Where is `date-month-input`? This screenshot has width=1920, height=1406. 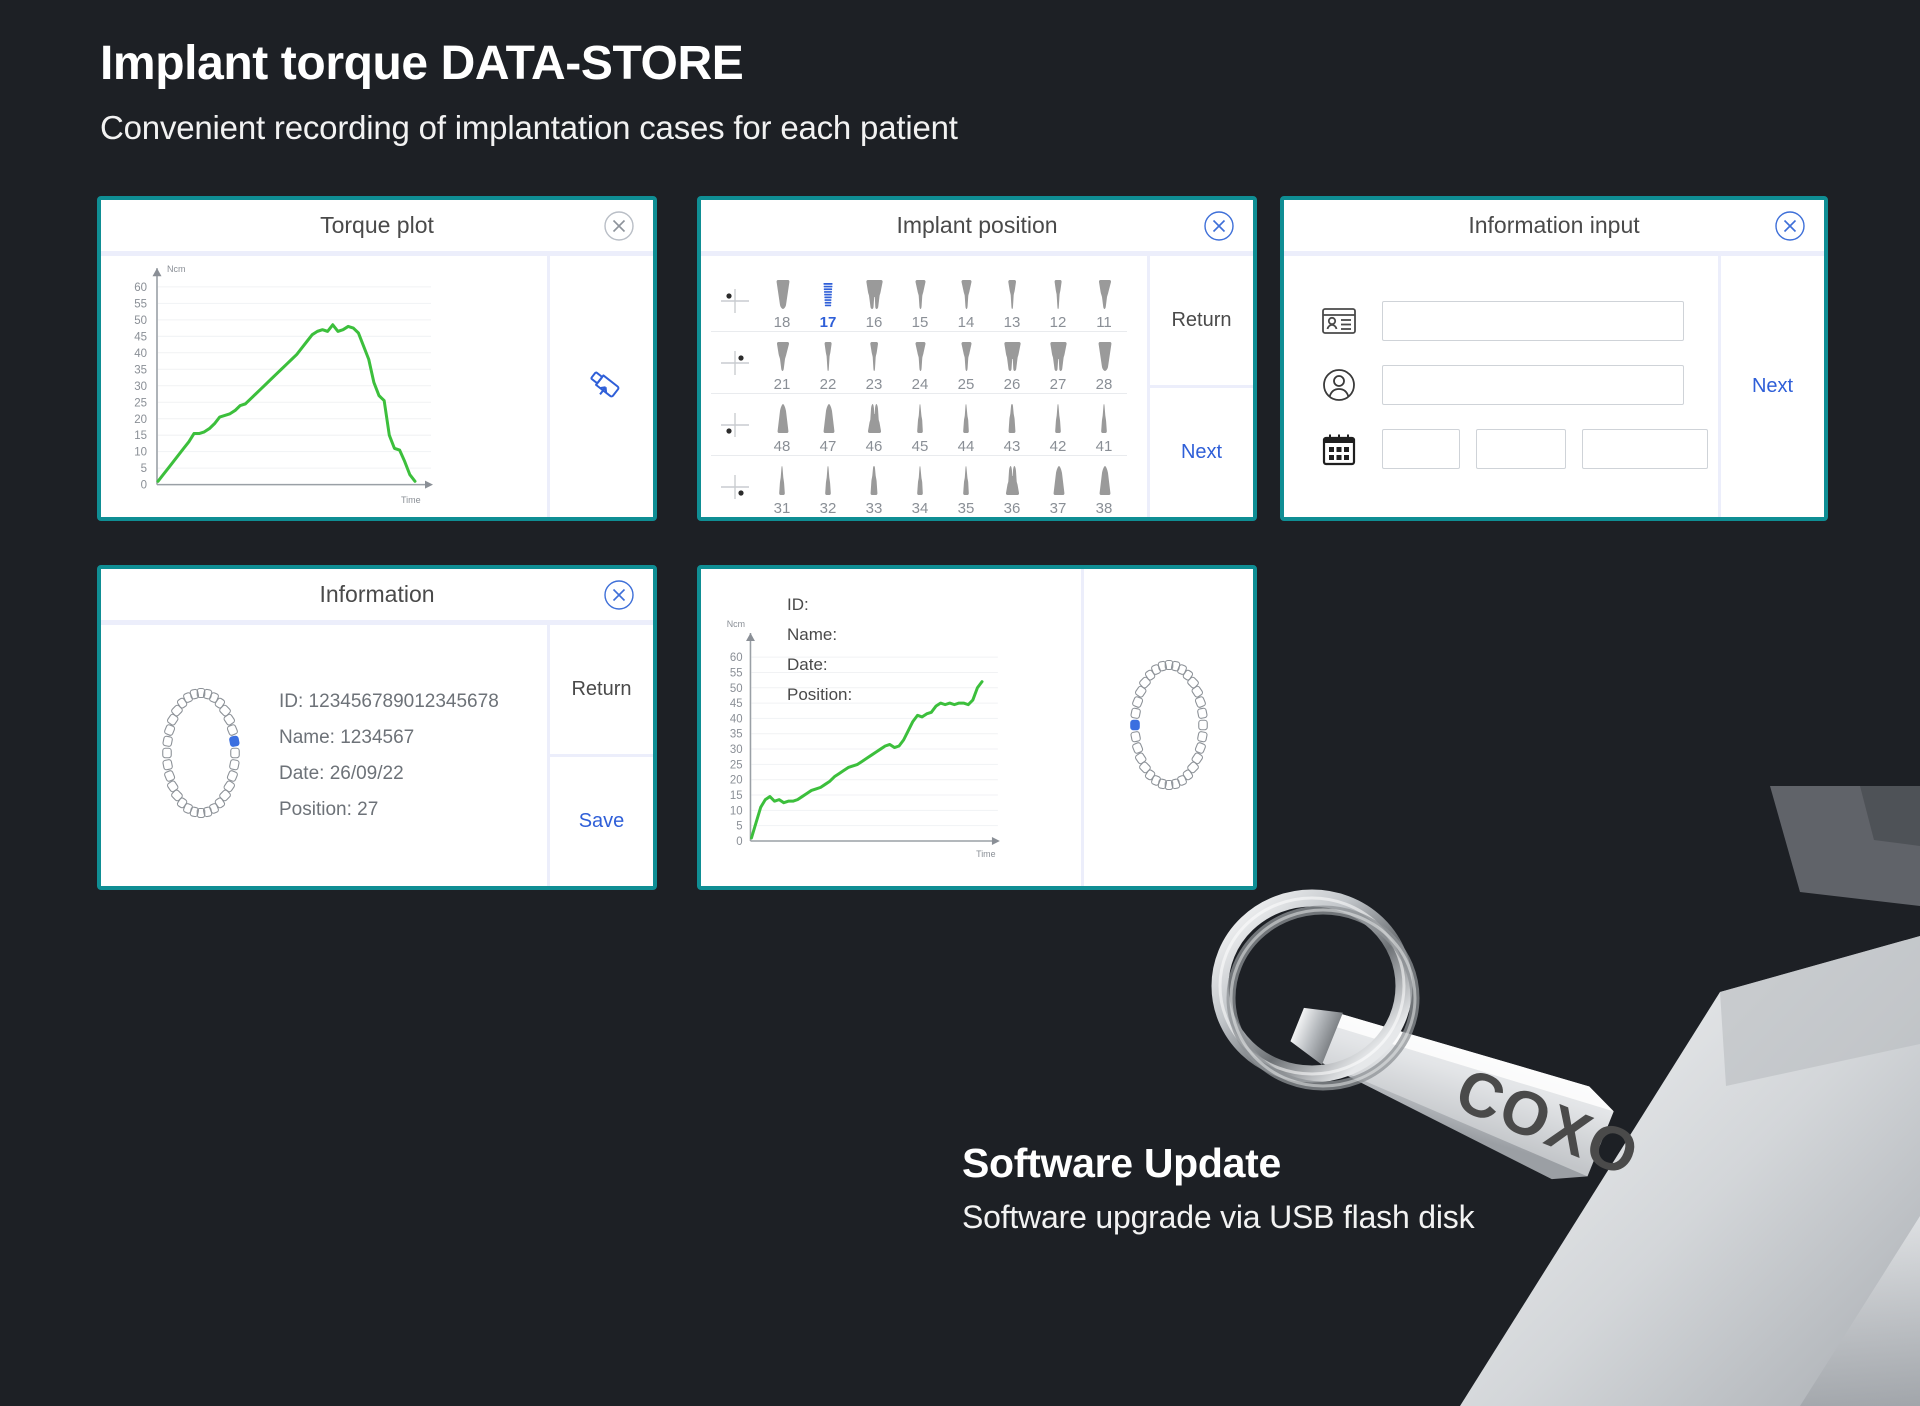 date-month-input is located at coordinates (1521, 449).